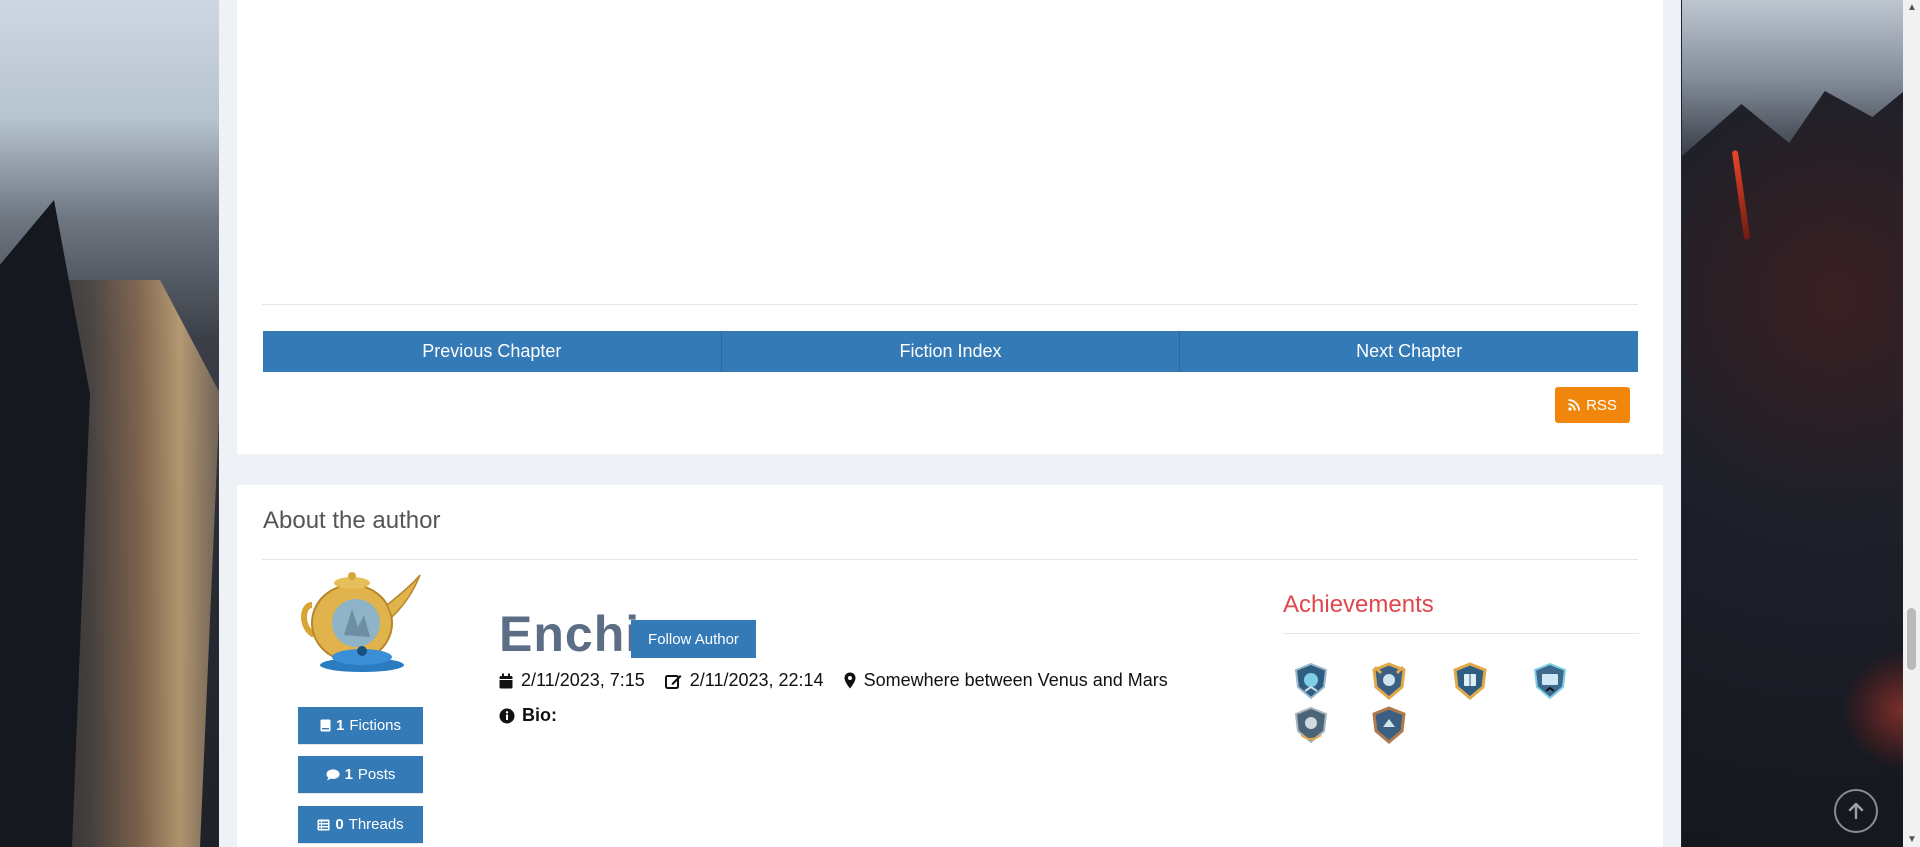  What do you see at coordinates (1741, 195) in the screenshot?
I see `background-ember-streak` at bounding box center [1741, 195].